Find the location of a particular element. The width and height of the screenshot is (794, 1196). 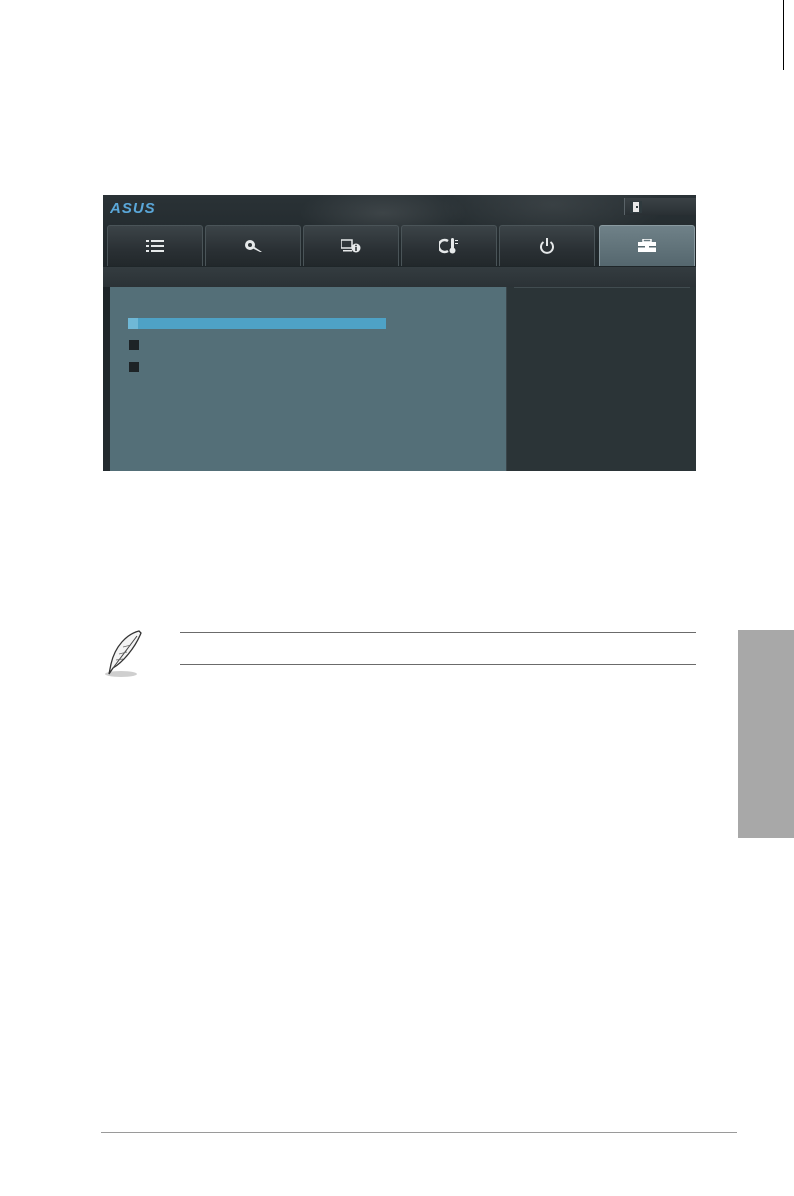

tab-advanced is located at coordinates (351, 245).